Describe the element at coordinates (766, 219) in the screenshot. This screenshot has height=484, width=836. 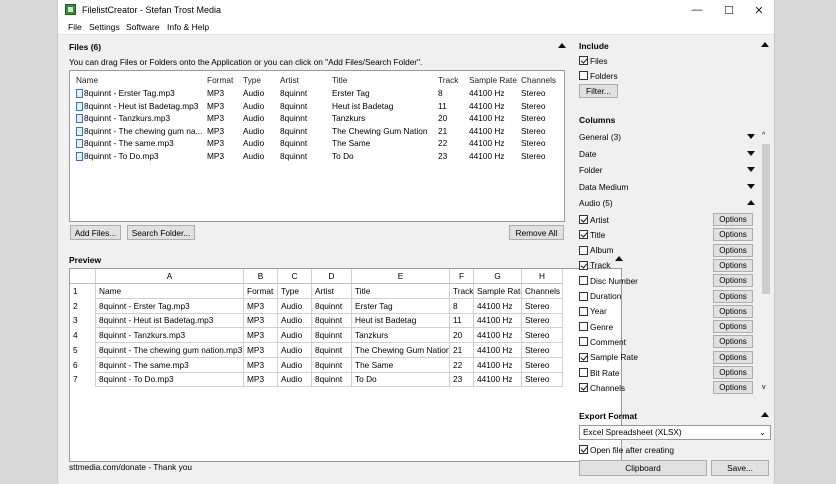
I see `scrollbar-thumb` at that location.